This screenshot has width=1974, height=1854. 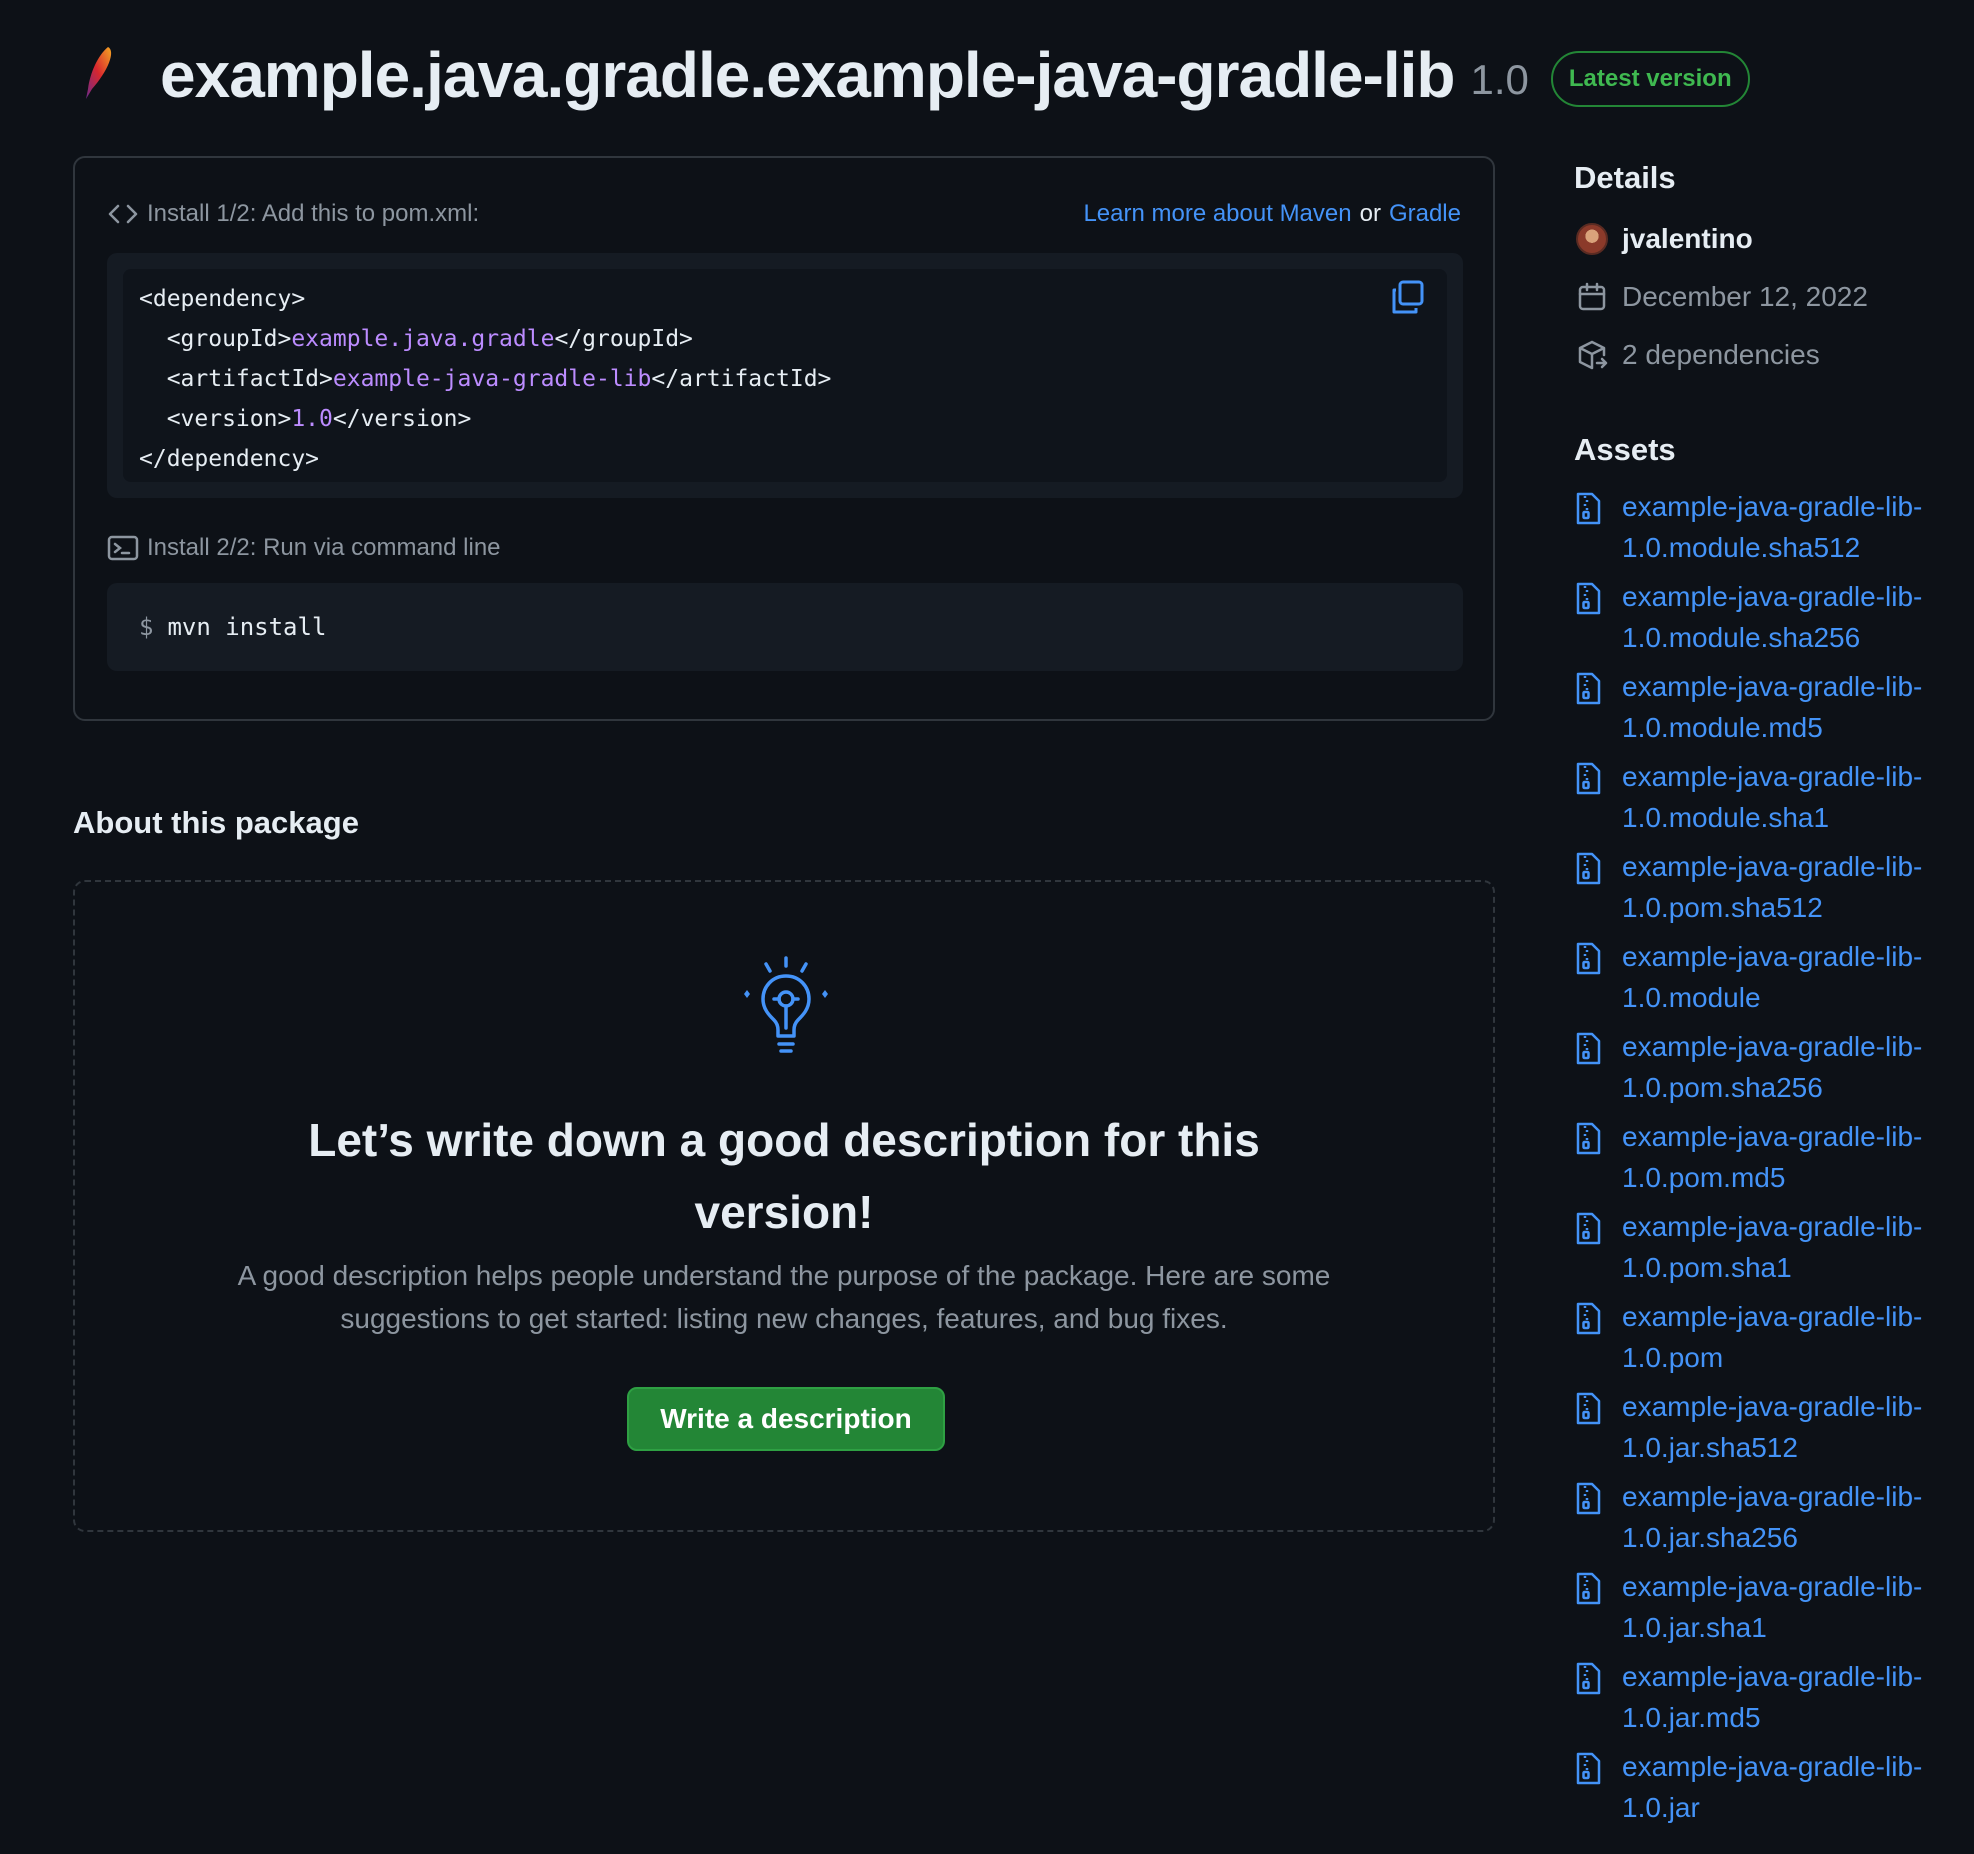 I want to click on shell-prompt: $, so click(x=146, y=627).